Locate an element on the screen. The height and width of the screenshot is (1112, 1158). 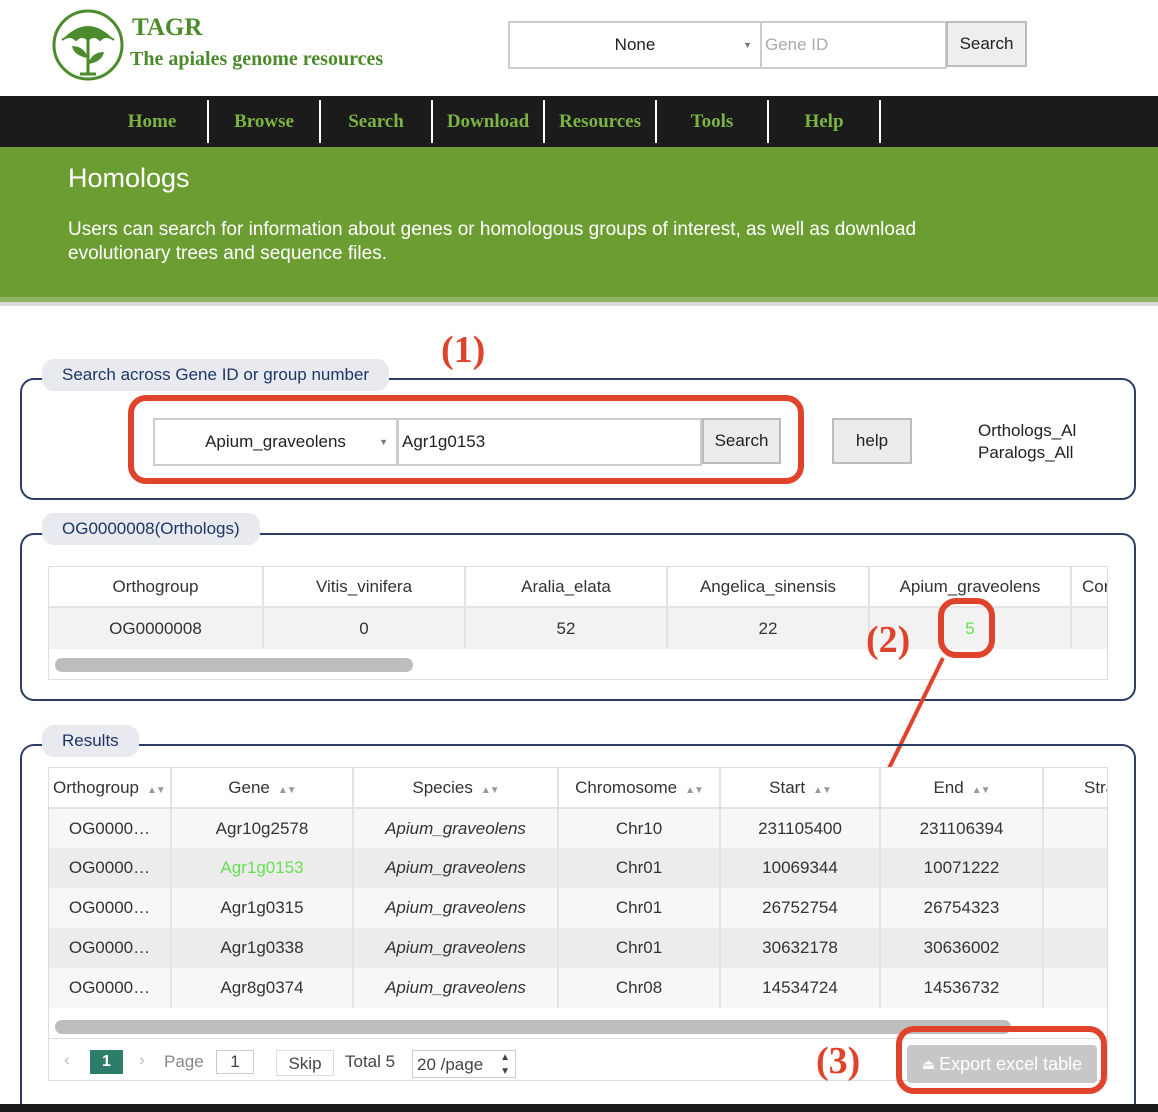
header-label: End is located at coordinates (948, 787).